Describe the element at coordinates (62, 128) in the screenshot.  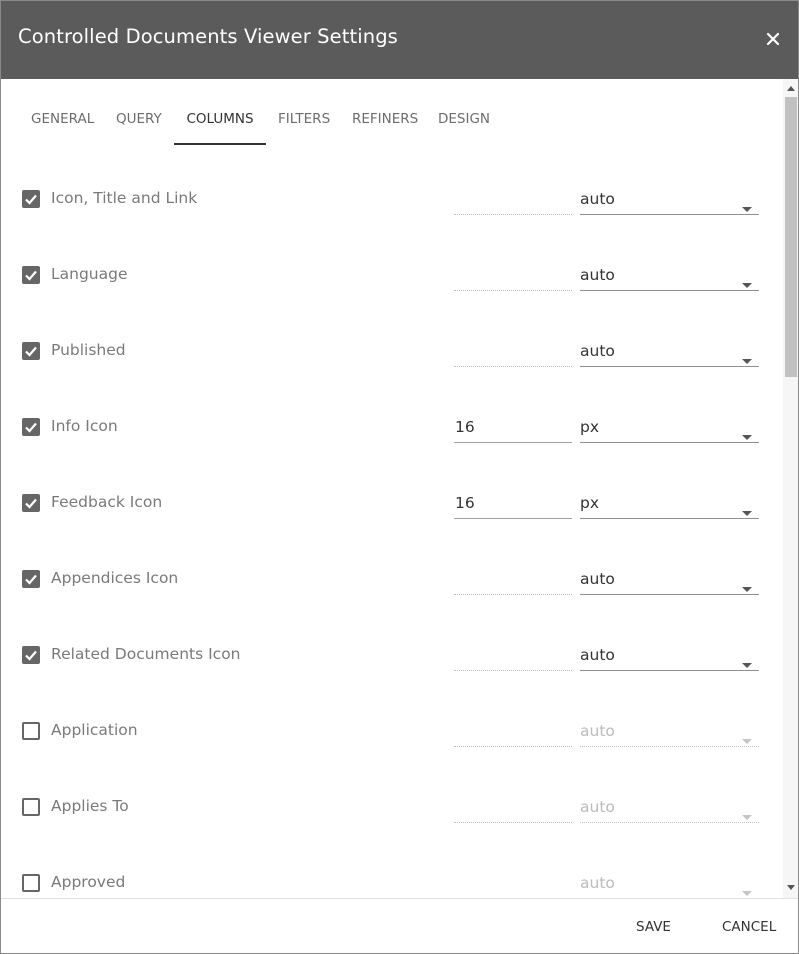
I see `tab-general: GENERAL` at that location.